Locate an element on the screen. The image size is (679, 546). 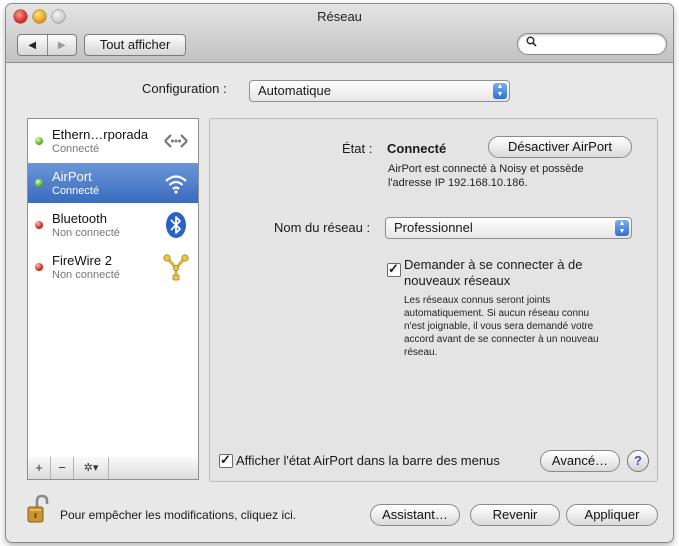
apply-button: Appliquer is located at coordinates (612, 515).